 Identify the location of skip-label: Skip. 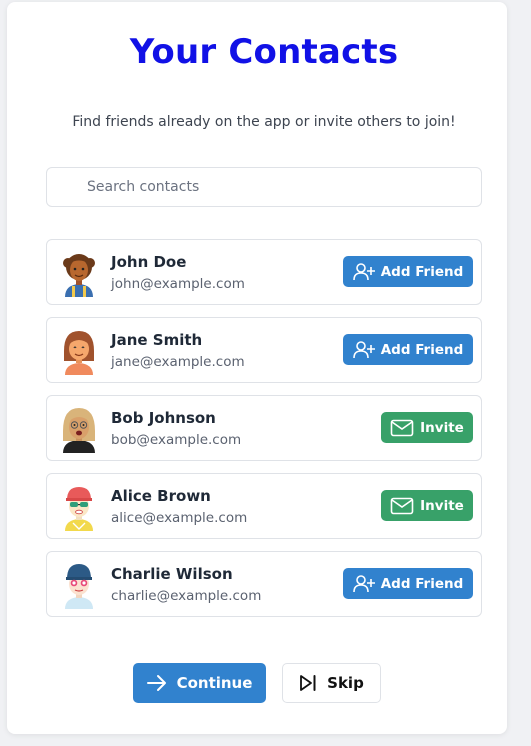
(345, 683).